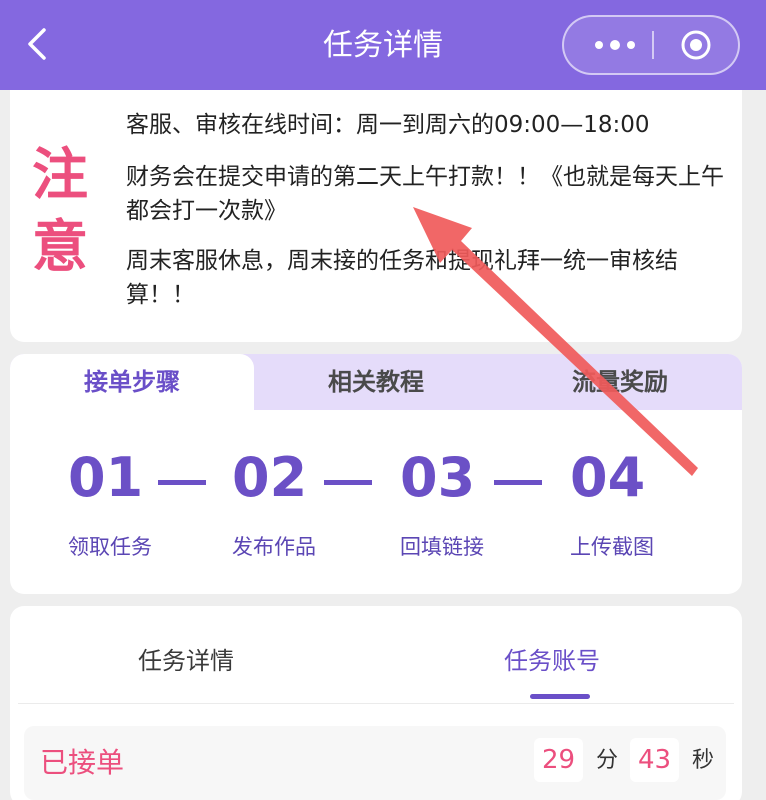  Describe the element at coordinates (270, 477) in the screenshot. I see `step-number-2: 02` at that location.